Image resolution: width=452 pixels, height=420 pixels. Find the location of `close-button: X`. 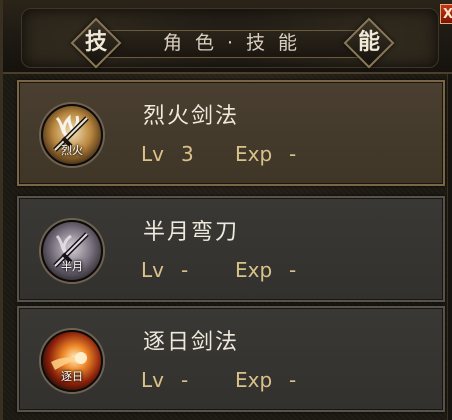

close-button: X is located at coordinates (446, 14).